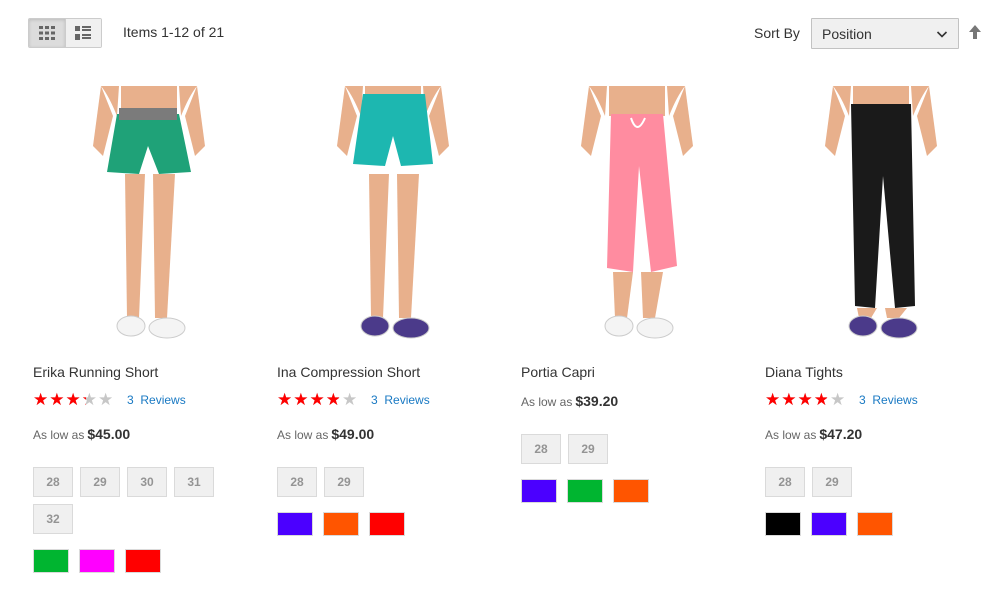 This screenshot has height=589, width=990. I want to click on product-name: Ina Compression Short, so click(348, 372).